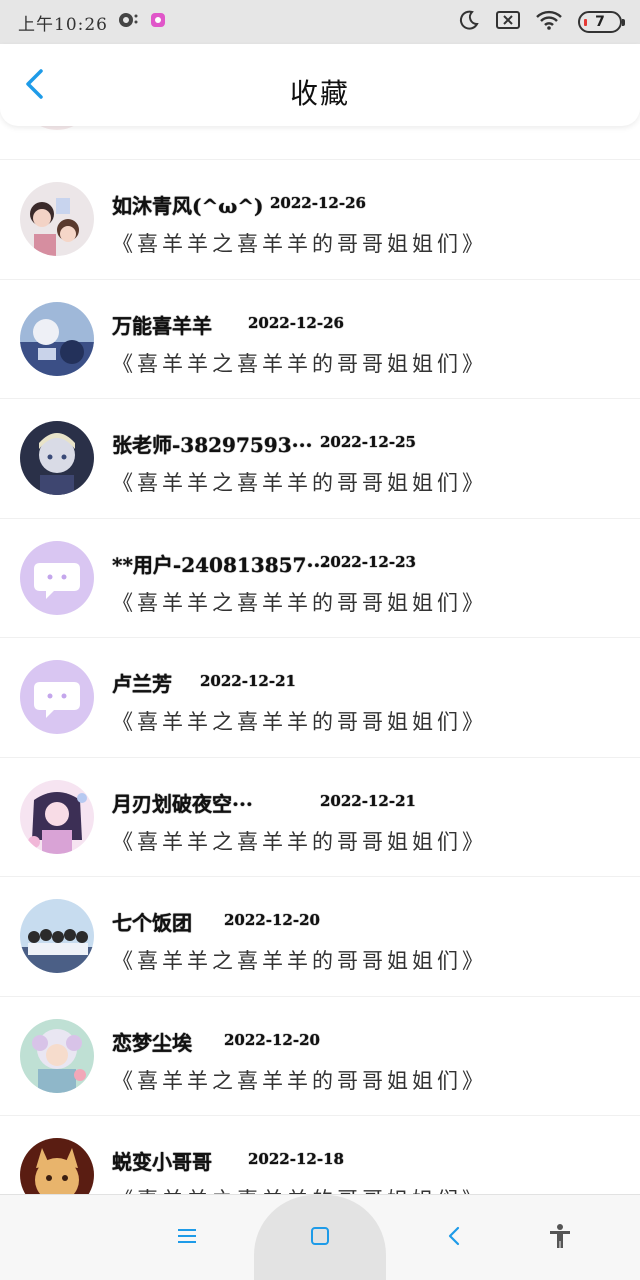 The width and height of the screenshot is (640, 1280). I want to click on system-nav-bar, so click(320, 1237).